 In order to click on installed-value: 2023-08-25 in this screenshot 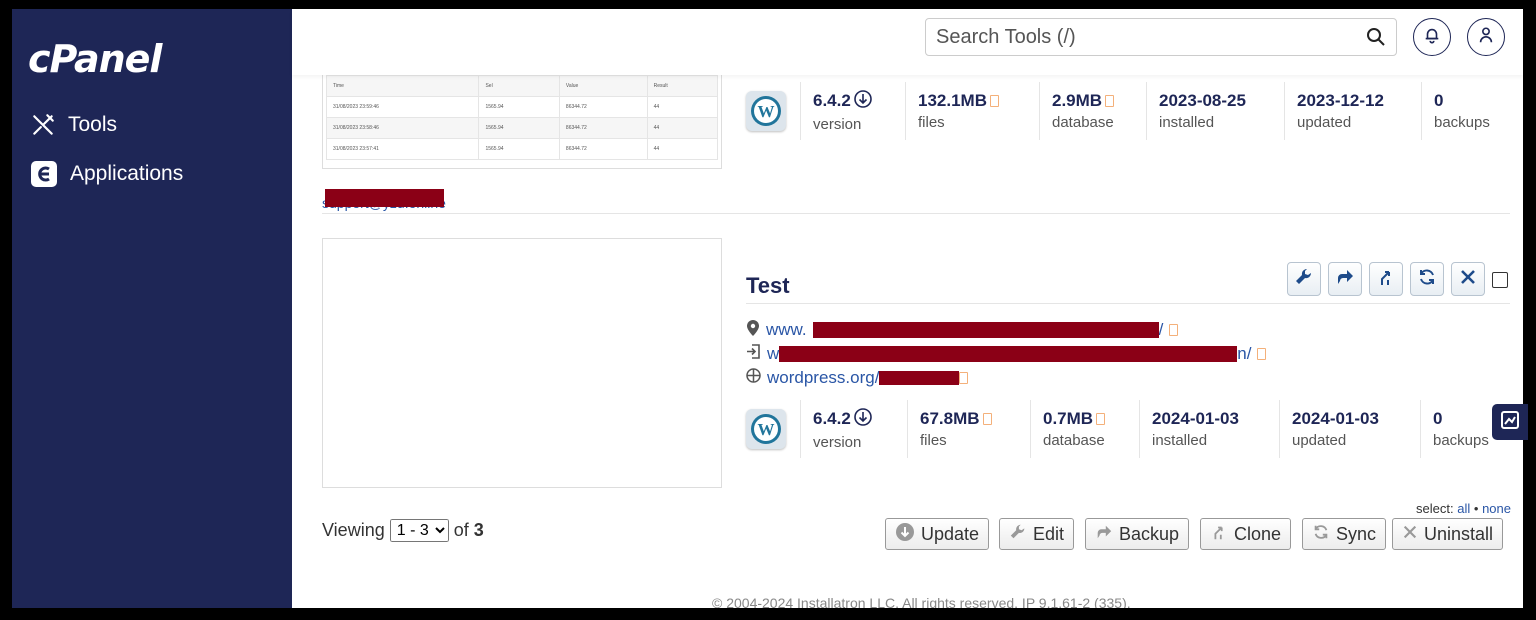, I will do `click(1202, 100)`.